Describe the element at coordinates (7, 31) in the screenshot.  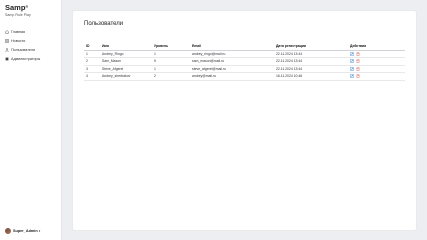
I see `home-icon` at that location.